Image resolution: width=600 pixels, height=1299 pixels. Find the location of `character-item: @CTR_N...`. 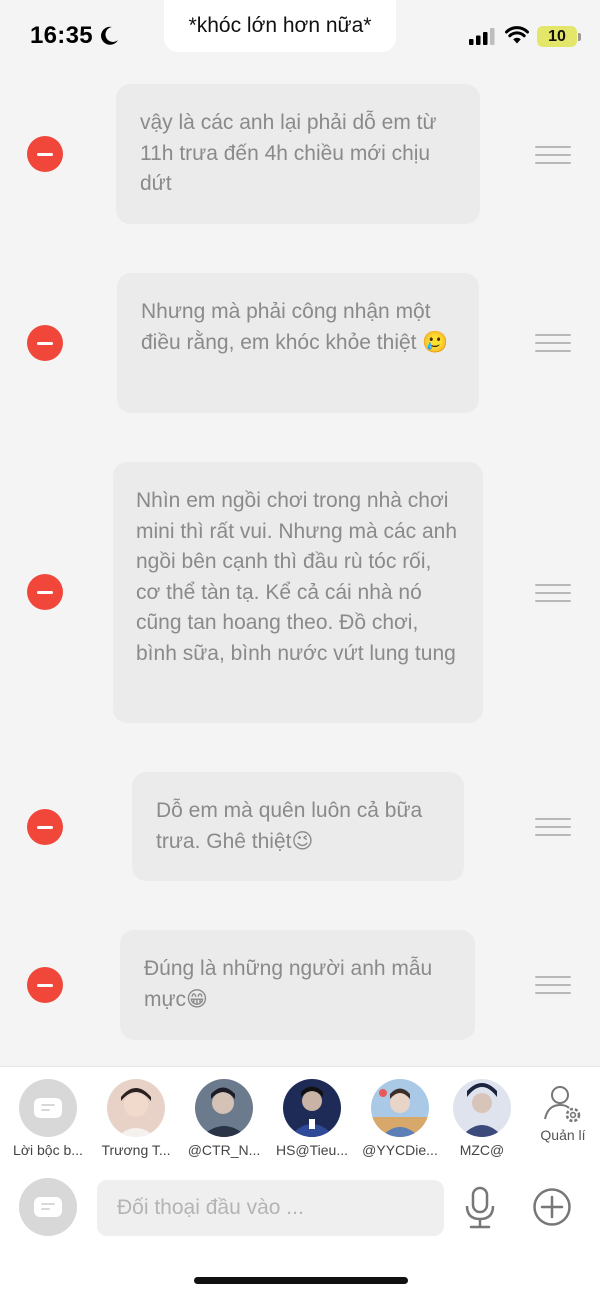

character-item: @CTR_N... is located at coordinates (224, 1118).